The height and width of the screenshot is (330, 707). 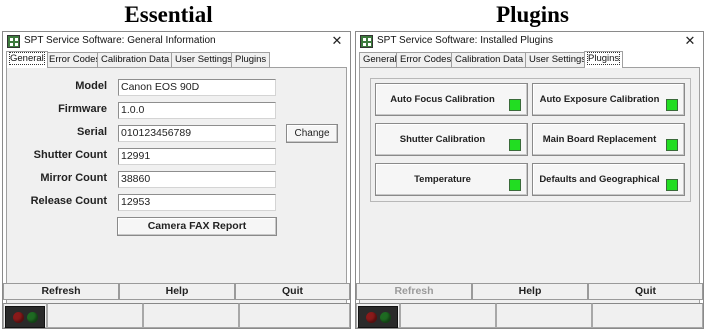 What do you see at coordinates (312, 133) in the screenshot?
I see `change-button: Change` at bounding box center [312, 133].